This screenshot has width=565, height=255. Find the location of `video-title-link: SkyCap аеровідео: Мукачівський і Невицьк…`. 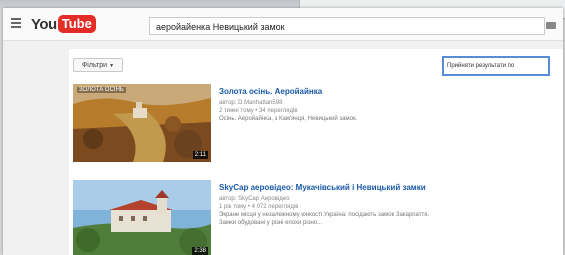

video-title-link: SkyCap аеровідео: Мукачівський і Невицьк… is located at coordinates (384, 187).